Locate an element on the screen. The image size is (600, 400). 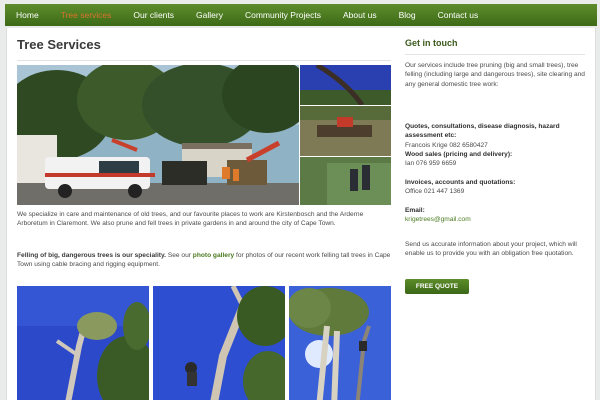
nav-item-tree-services: Tree services is located at coordinates (86, 15).